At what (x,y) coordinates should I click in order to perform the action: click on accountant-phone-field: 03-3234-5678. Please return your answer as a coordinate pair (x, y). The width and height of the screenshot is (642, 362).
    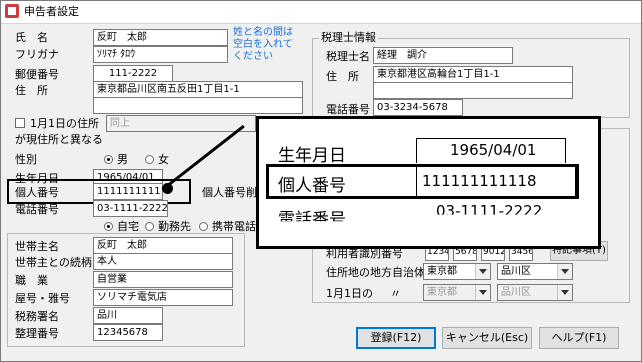
    Looking at the image, I should click on (418, 107).